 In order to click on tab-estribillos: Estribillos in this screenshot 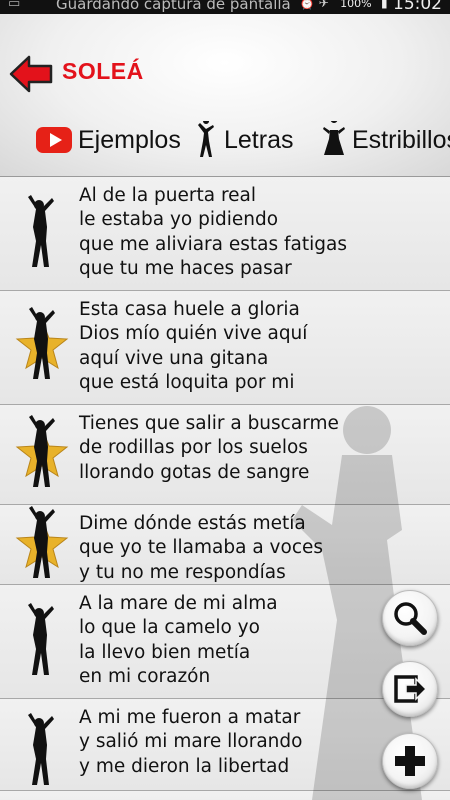, I will do `click(385, 140)`.